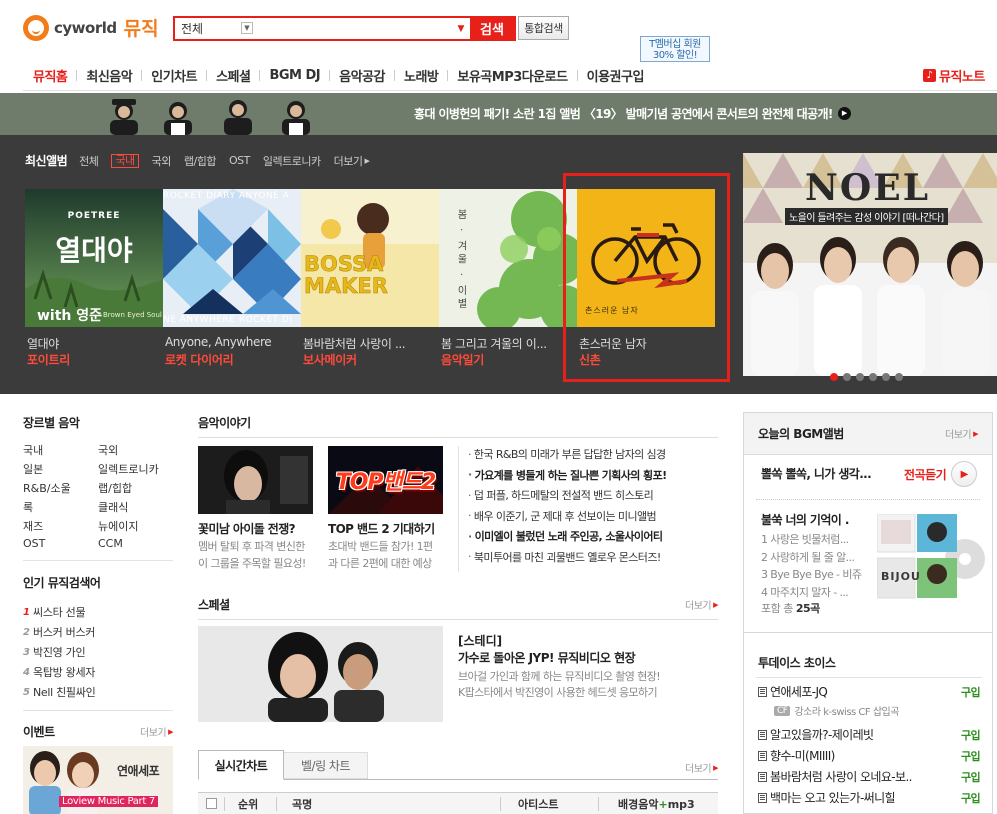 Image resolution: width=997 pixels, height=814 pixels. I want to click on choice-song: 봄바람처럼 사랑이 오네요-보.., so click(841, 776).